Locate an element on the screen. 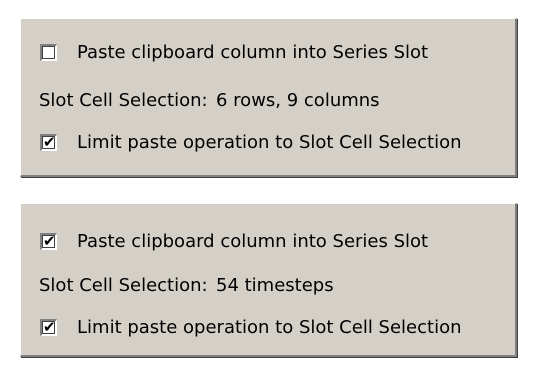  slot-cell-selection-value: 6 rows, 9 columns is located at coordinates (298, 100).